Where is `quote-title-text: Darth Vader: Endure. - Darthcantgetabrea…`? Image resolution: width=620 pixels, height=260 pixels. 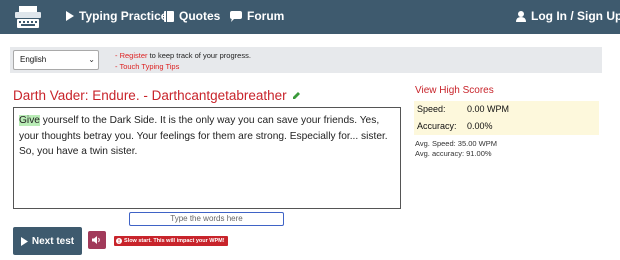 quote-title-text: Darth Vader: Endure. - Darthcantgetabrea… is located at coordinates (150, 95).